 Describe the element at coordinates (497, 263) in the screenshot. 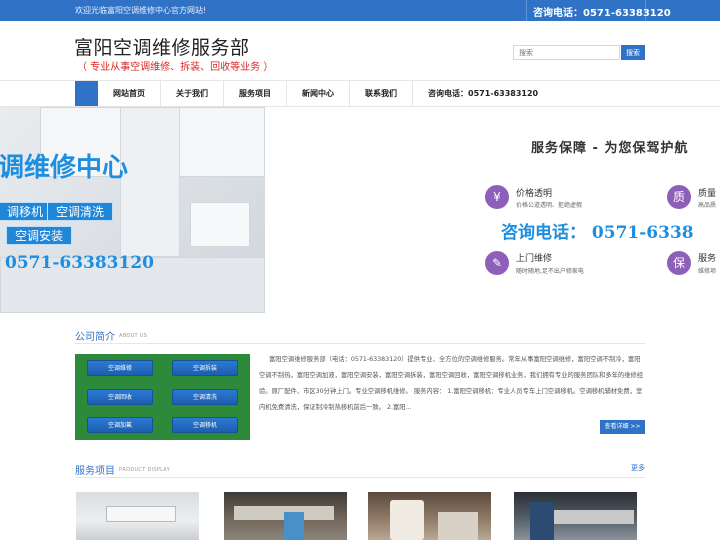

I see `repair-icon: ✎` at that location.